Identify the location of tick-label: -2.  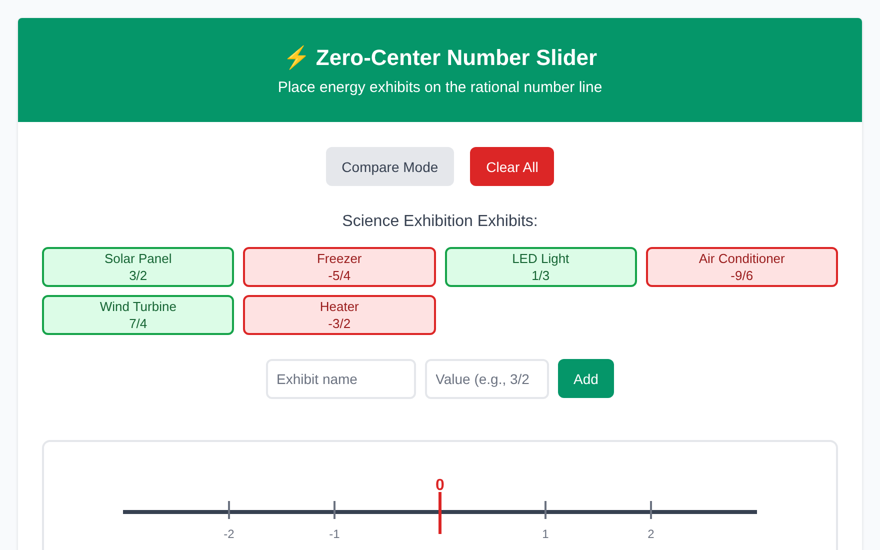
(229, 534).